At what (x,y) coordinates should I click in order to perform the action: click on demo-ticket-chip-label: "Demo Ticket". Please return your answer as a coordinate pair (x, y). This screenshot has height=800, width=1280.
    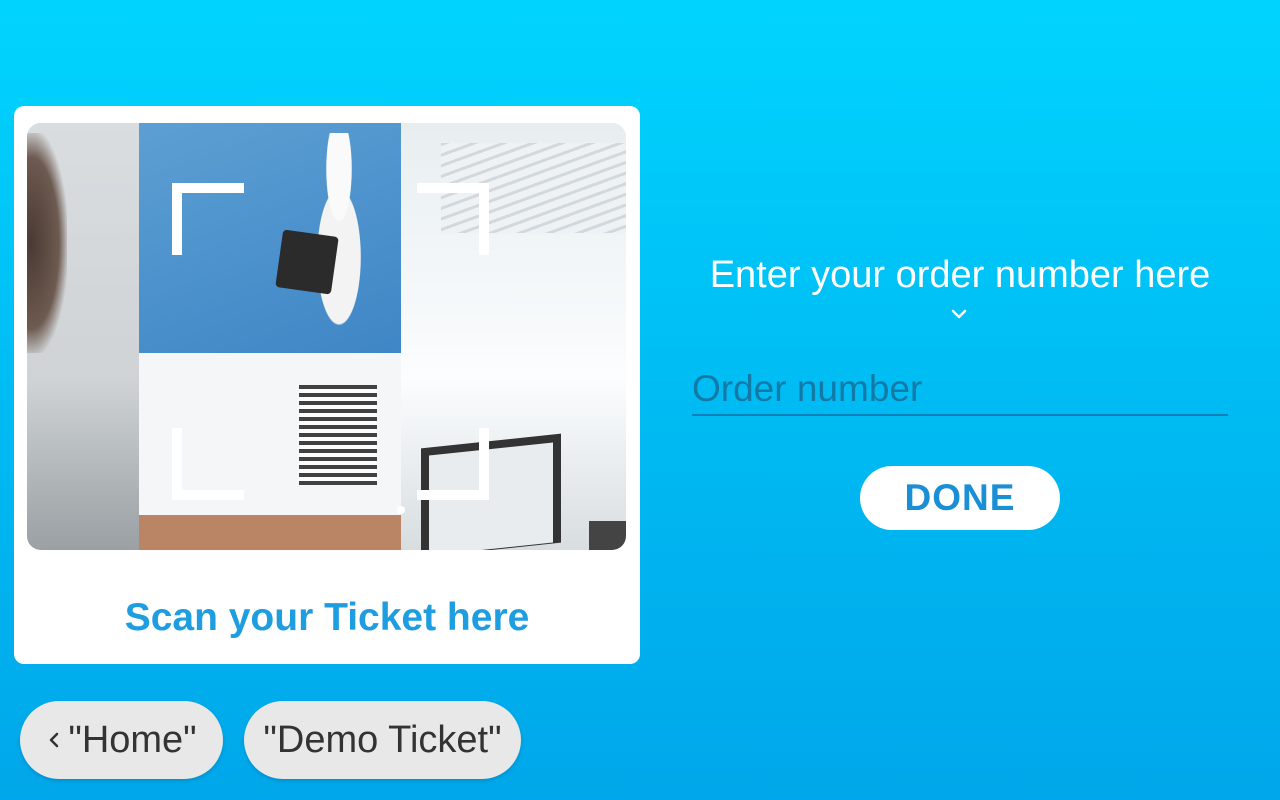
    Looking at the image, I should click on (382, 739).